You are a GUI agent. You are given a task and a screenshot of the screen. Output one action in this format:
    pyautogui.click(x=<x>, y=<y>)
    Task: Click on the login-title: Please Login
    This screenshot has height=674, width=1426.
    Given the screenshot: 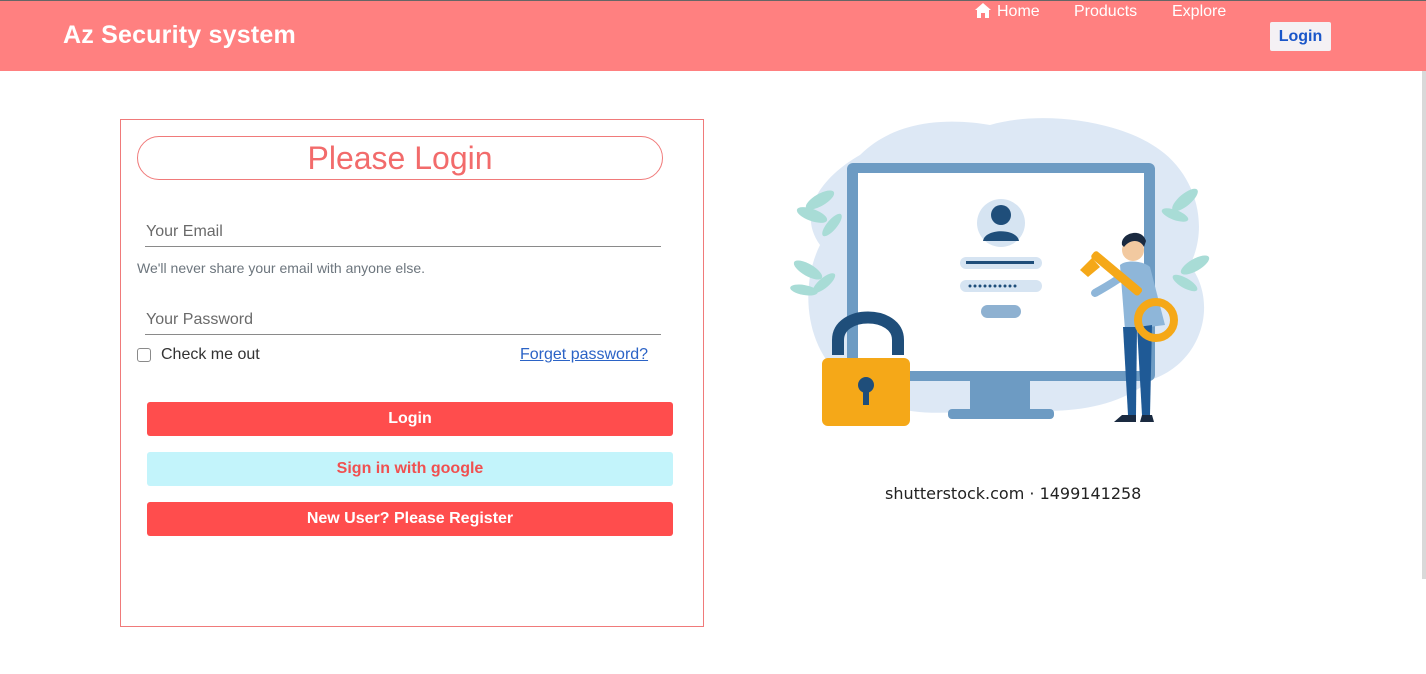 What is the action you would take?
    pyautogui.click(x=400, y=158)
    